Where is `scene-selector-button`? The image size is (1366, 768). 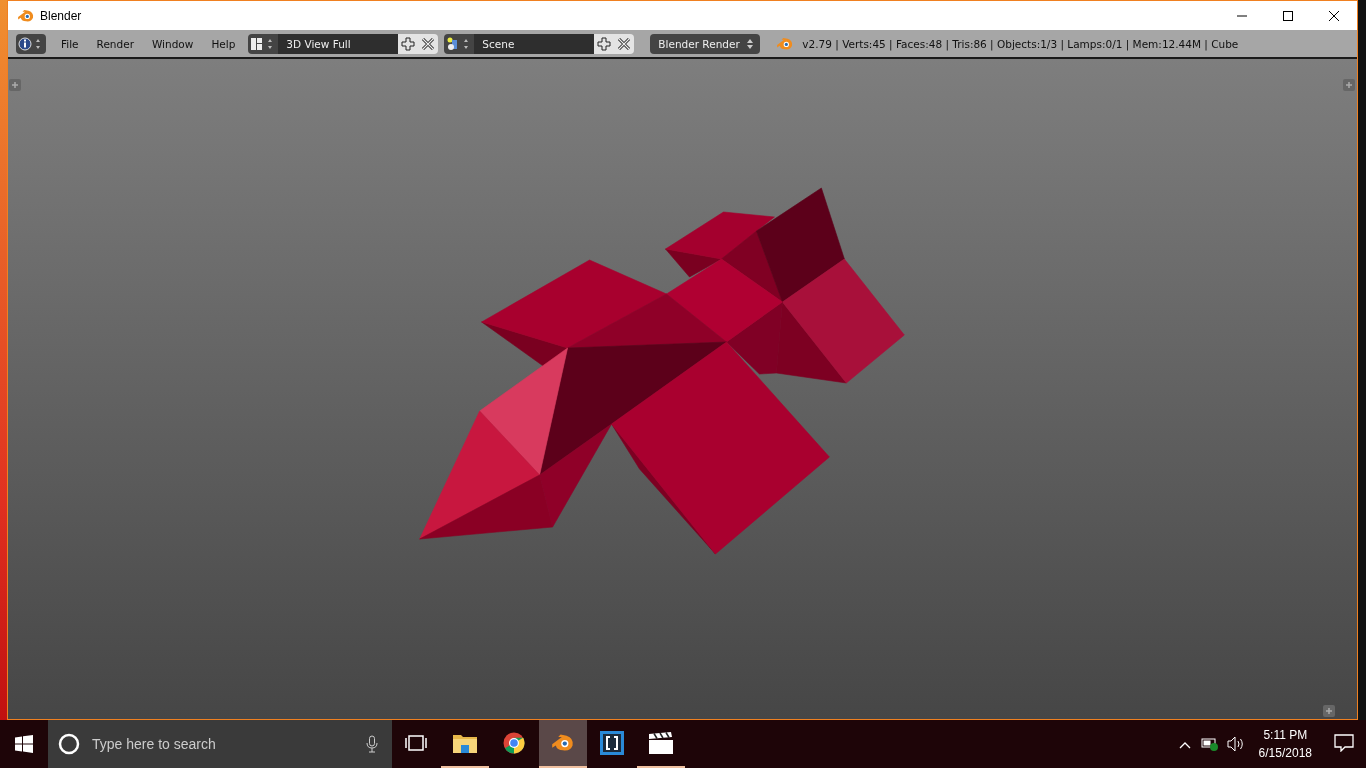
scene-selector-button is located at coordinates (459, 43).